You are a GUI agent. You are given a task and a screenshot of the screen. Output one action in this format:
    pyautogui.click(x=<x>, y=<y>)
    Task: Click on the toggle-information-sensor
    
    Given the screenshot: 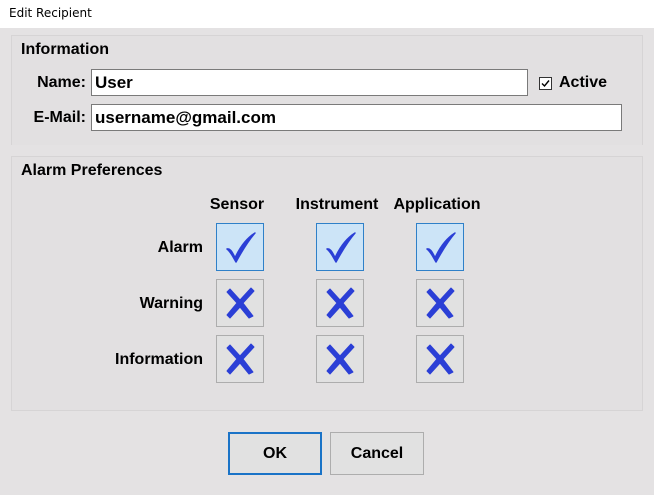 What is the action you would take?
    pyautogui.click(x=240, y=359)
    